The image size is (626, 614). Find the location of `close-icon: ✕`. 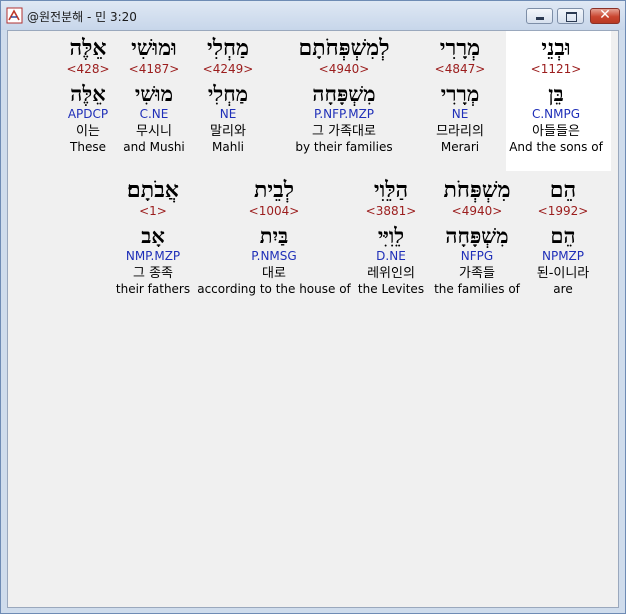

close-icon: ✕ is located at coordinates (605, 15).